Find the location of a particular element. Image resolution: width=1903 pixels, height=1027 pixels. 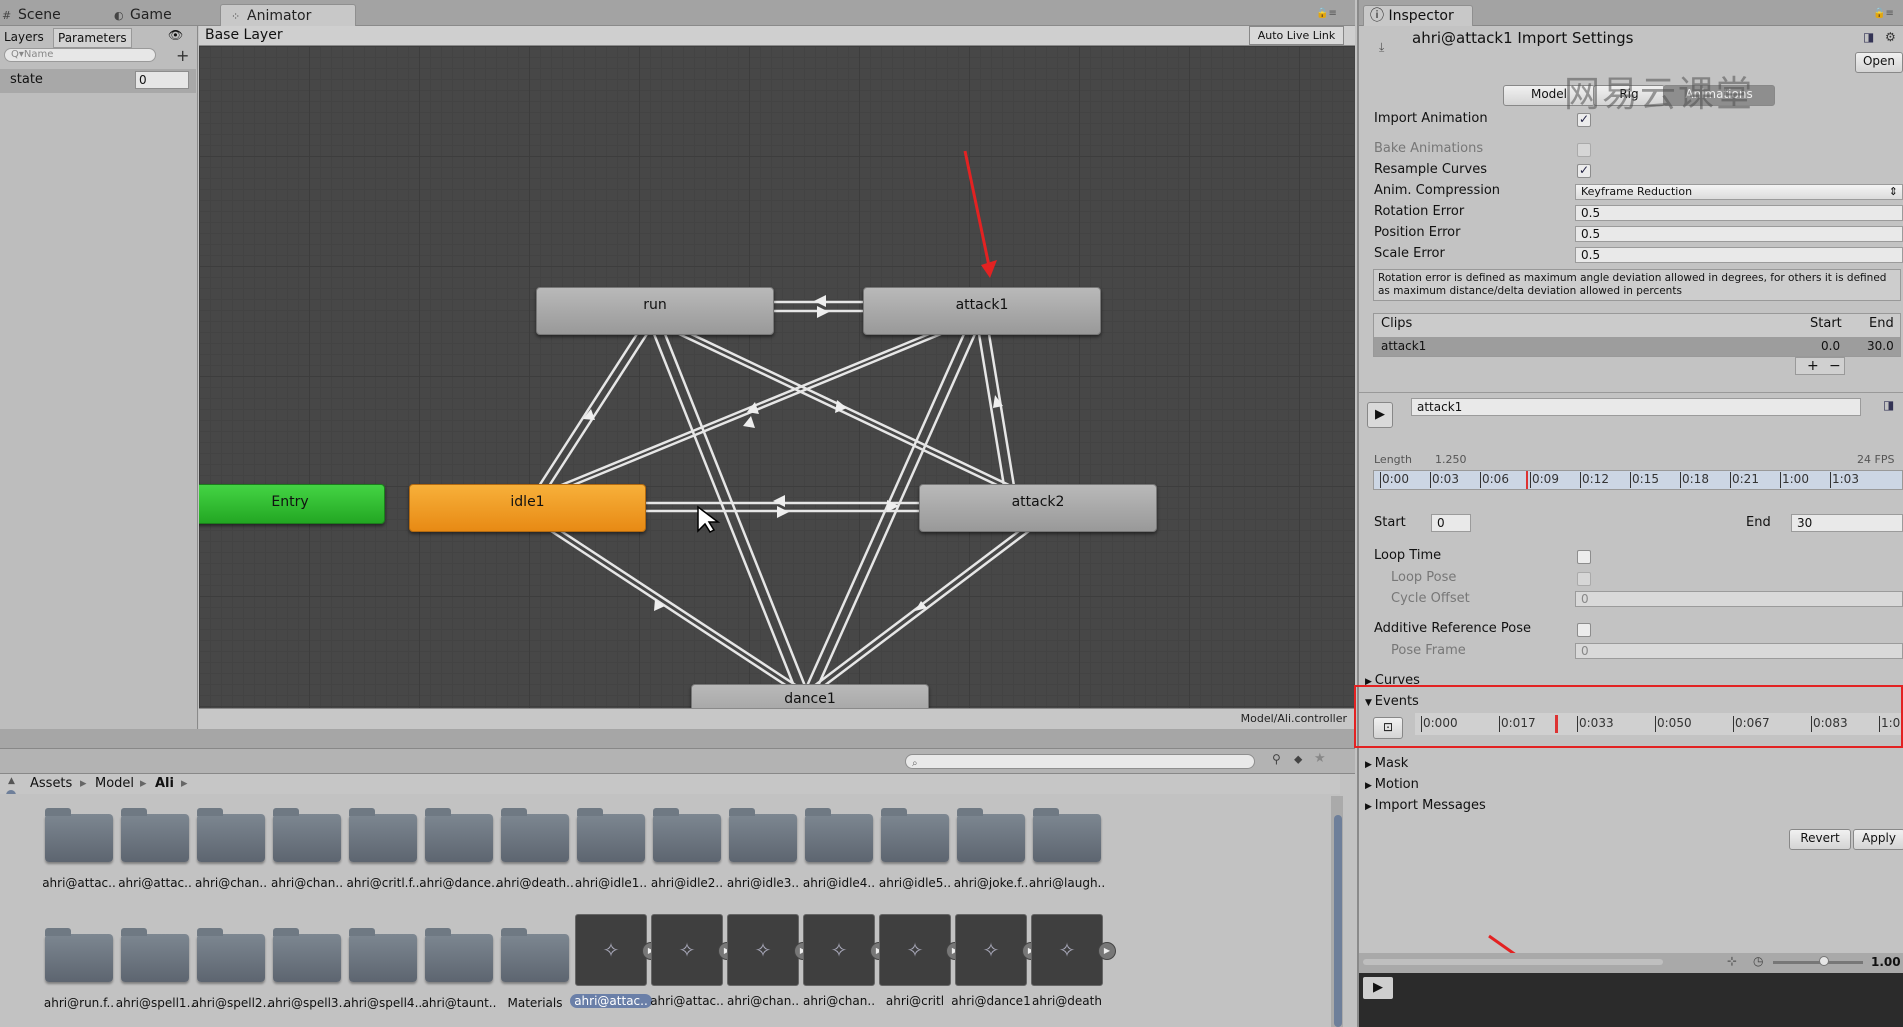

folder-asset: ahri@spell3.. is located at coordinates (307, 962).